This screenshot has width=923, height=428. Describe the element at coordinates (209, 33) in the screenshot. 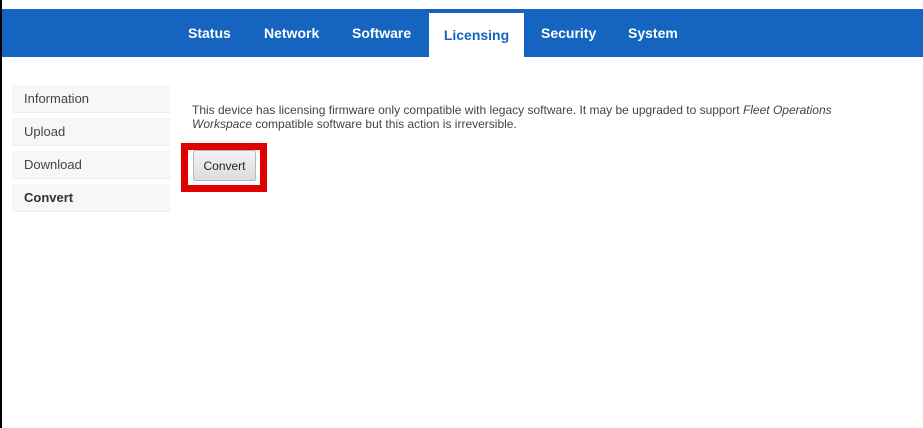

I see `tab-status: Status` at that location.